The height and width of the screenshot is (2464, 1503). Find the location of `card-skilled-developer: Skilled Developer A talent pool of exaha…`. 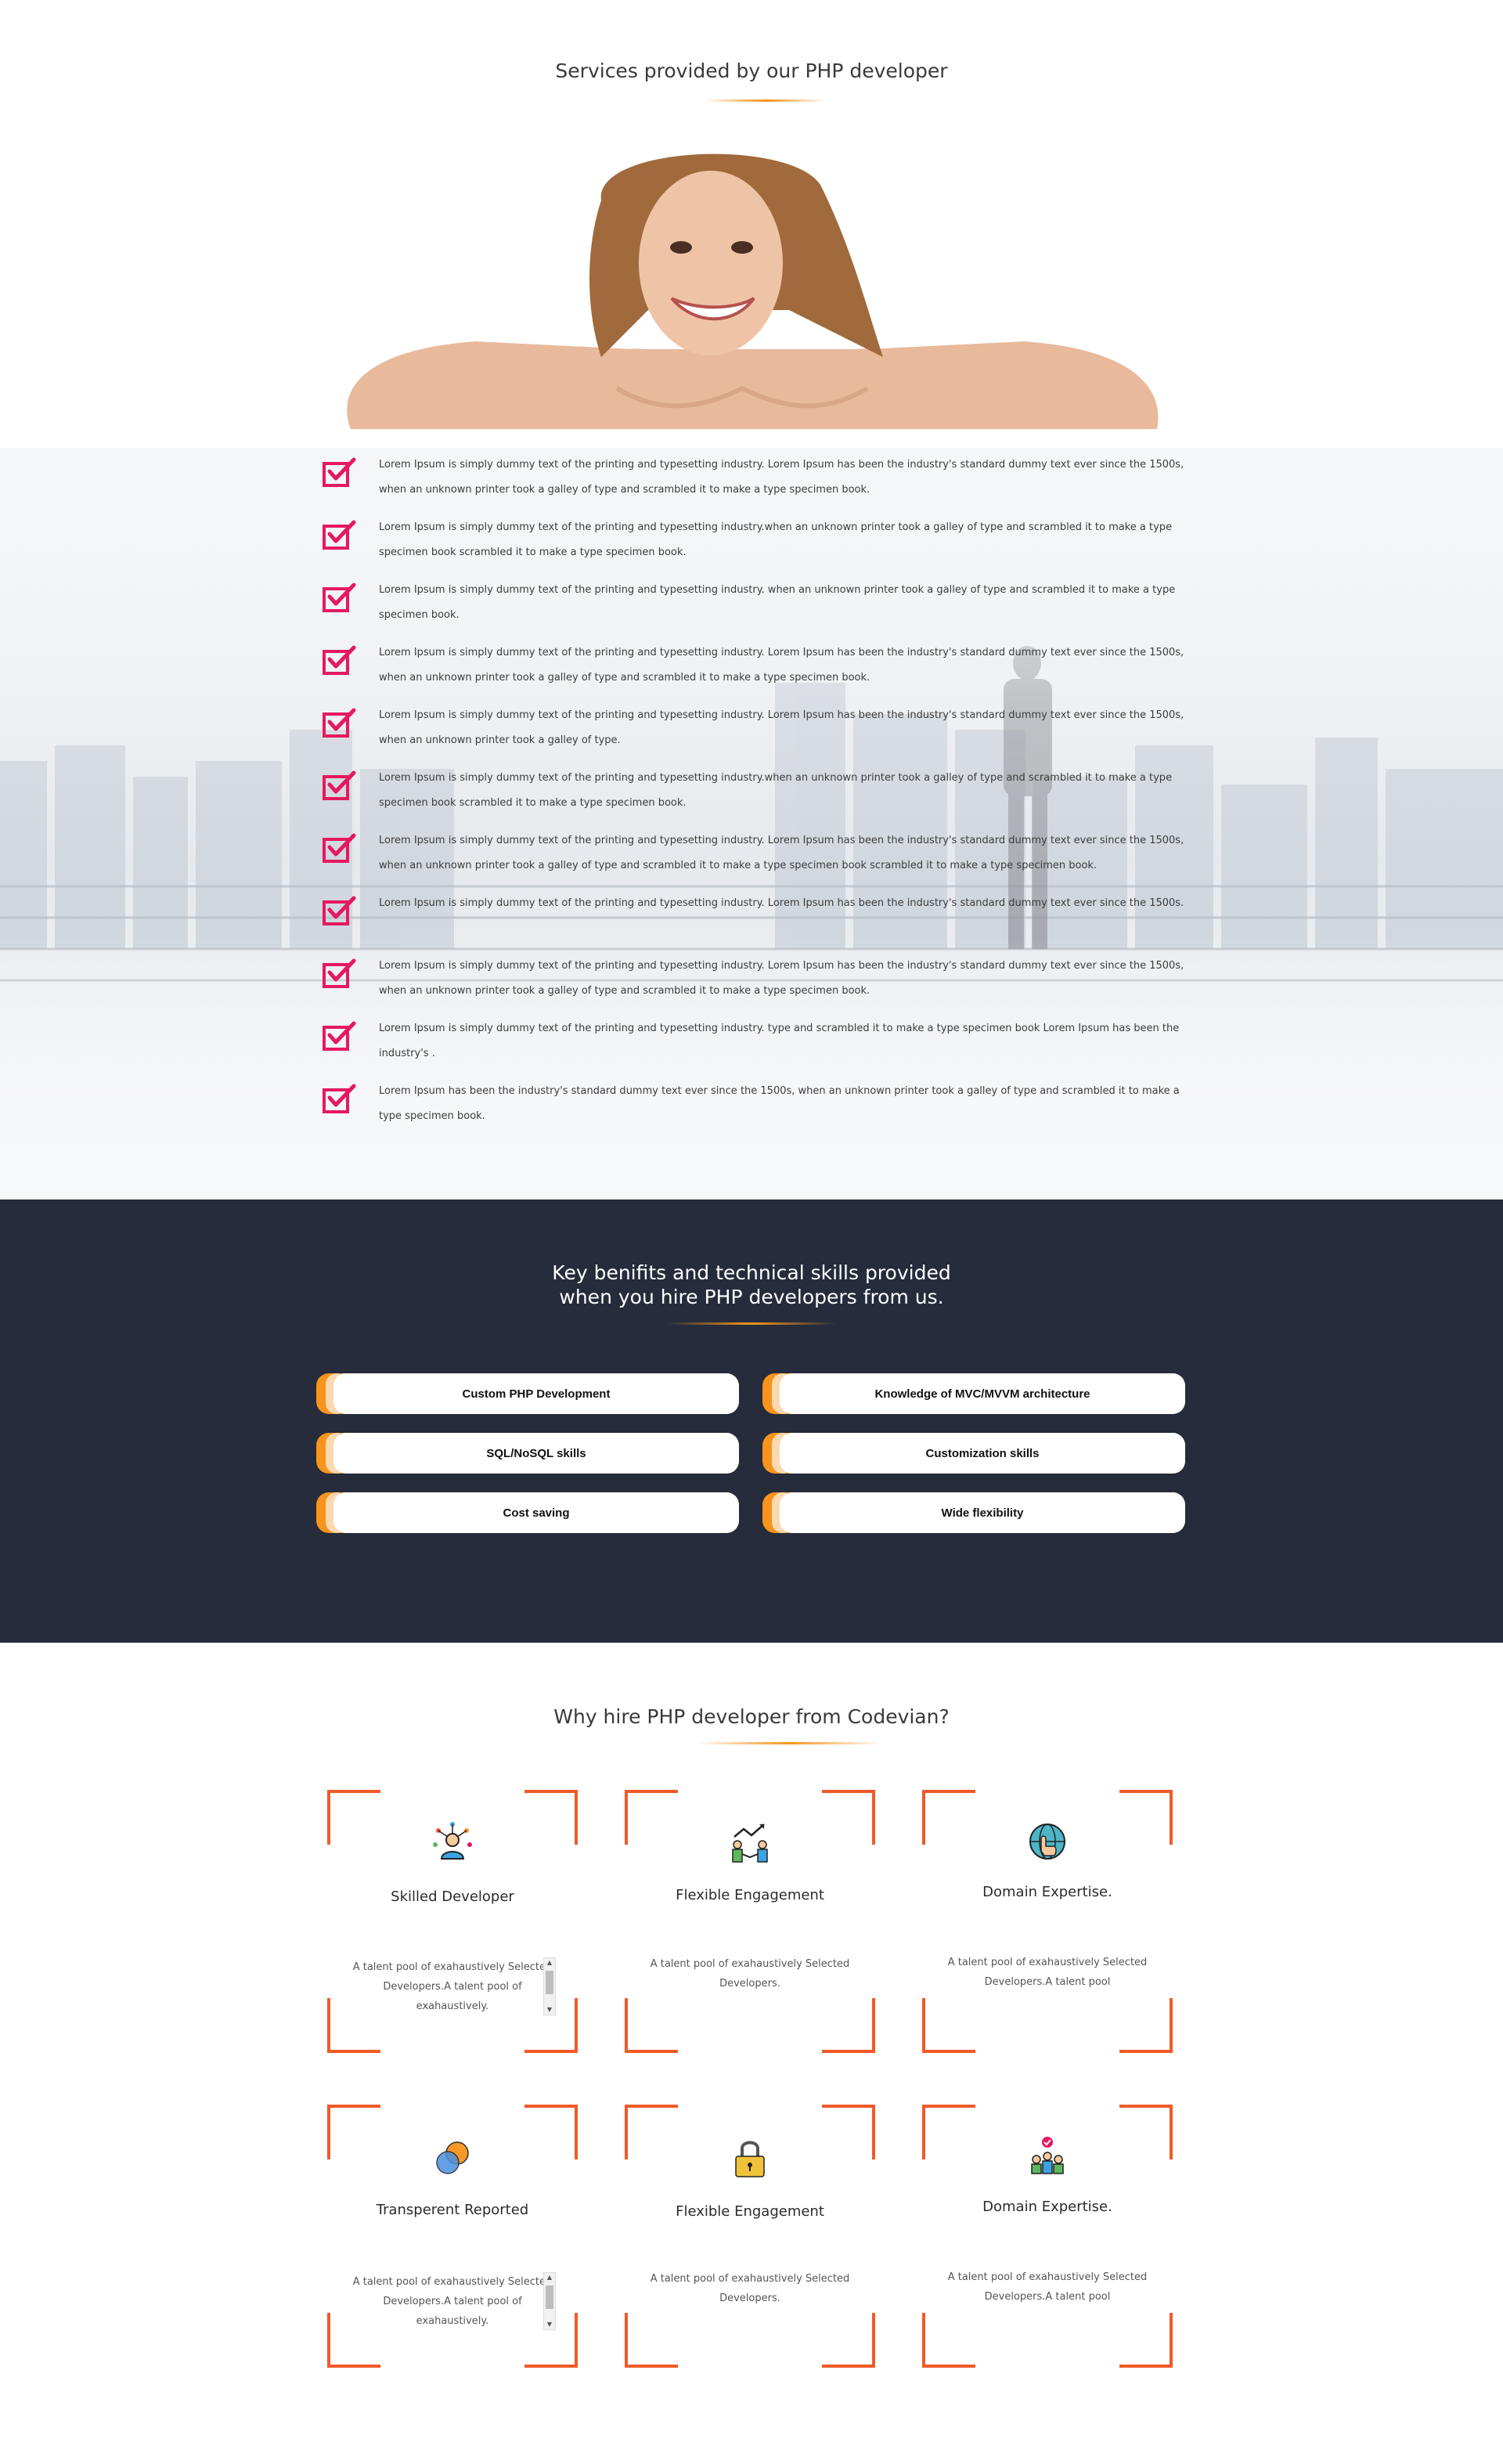

card-skilled-developer: Skilled Developer A talent pool of exaha… is located at coordinates (453, 1921).